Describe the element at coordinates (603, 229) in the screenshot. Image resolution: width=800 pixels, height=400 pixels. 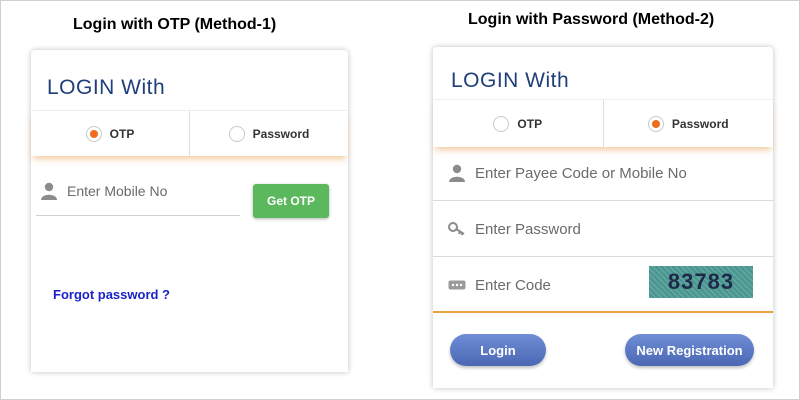
I see `password-row: Enter Password` at that location.